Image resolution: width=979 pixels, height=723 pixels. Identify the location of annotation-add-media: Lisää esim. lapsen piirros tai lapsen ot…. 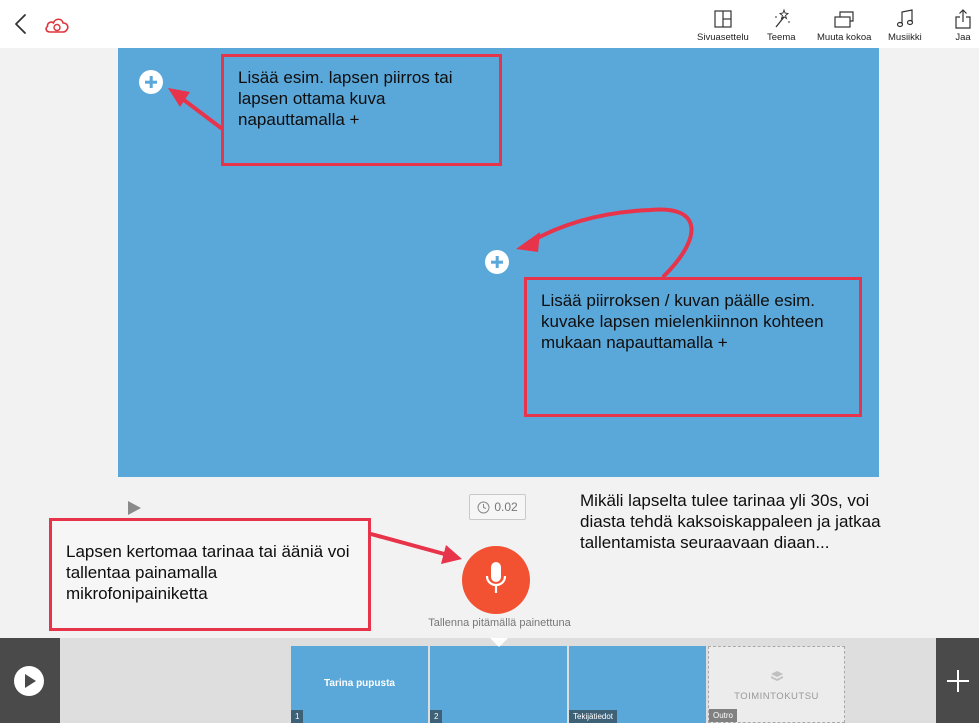
(361, 110).